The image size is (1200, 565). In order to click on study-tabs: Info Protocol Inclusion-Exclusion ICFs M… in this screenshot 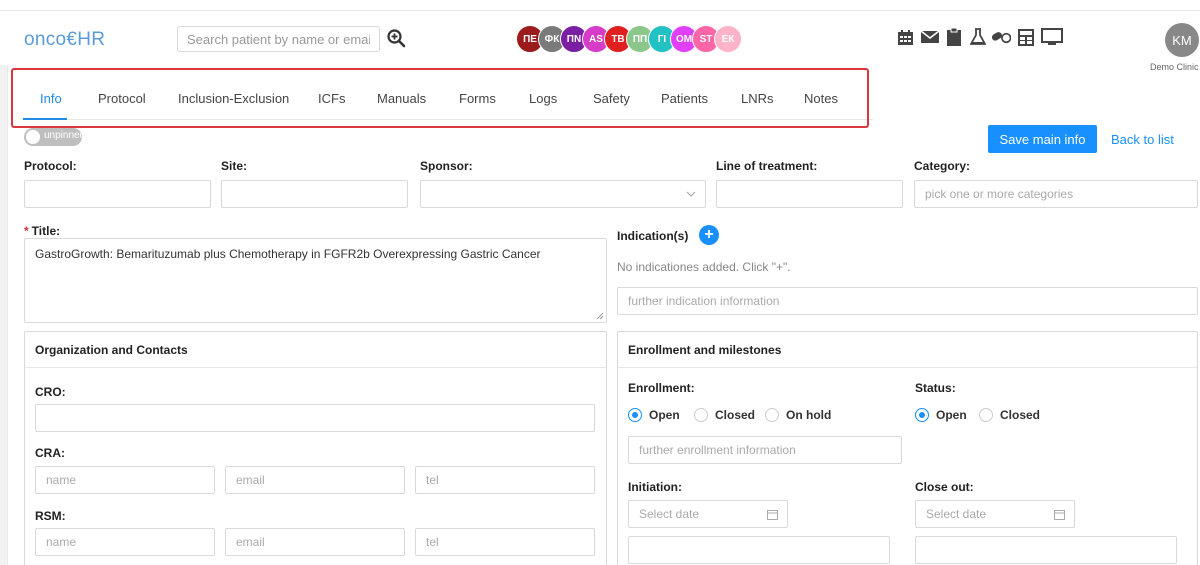, I will do `click(448, 100)`.